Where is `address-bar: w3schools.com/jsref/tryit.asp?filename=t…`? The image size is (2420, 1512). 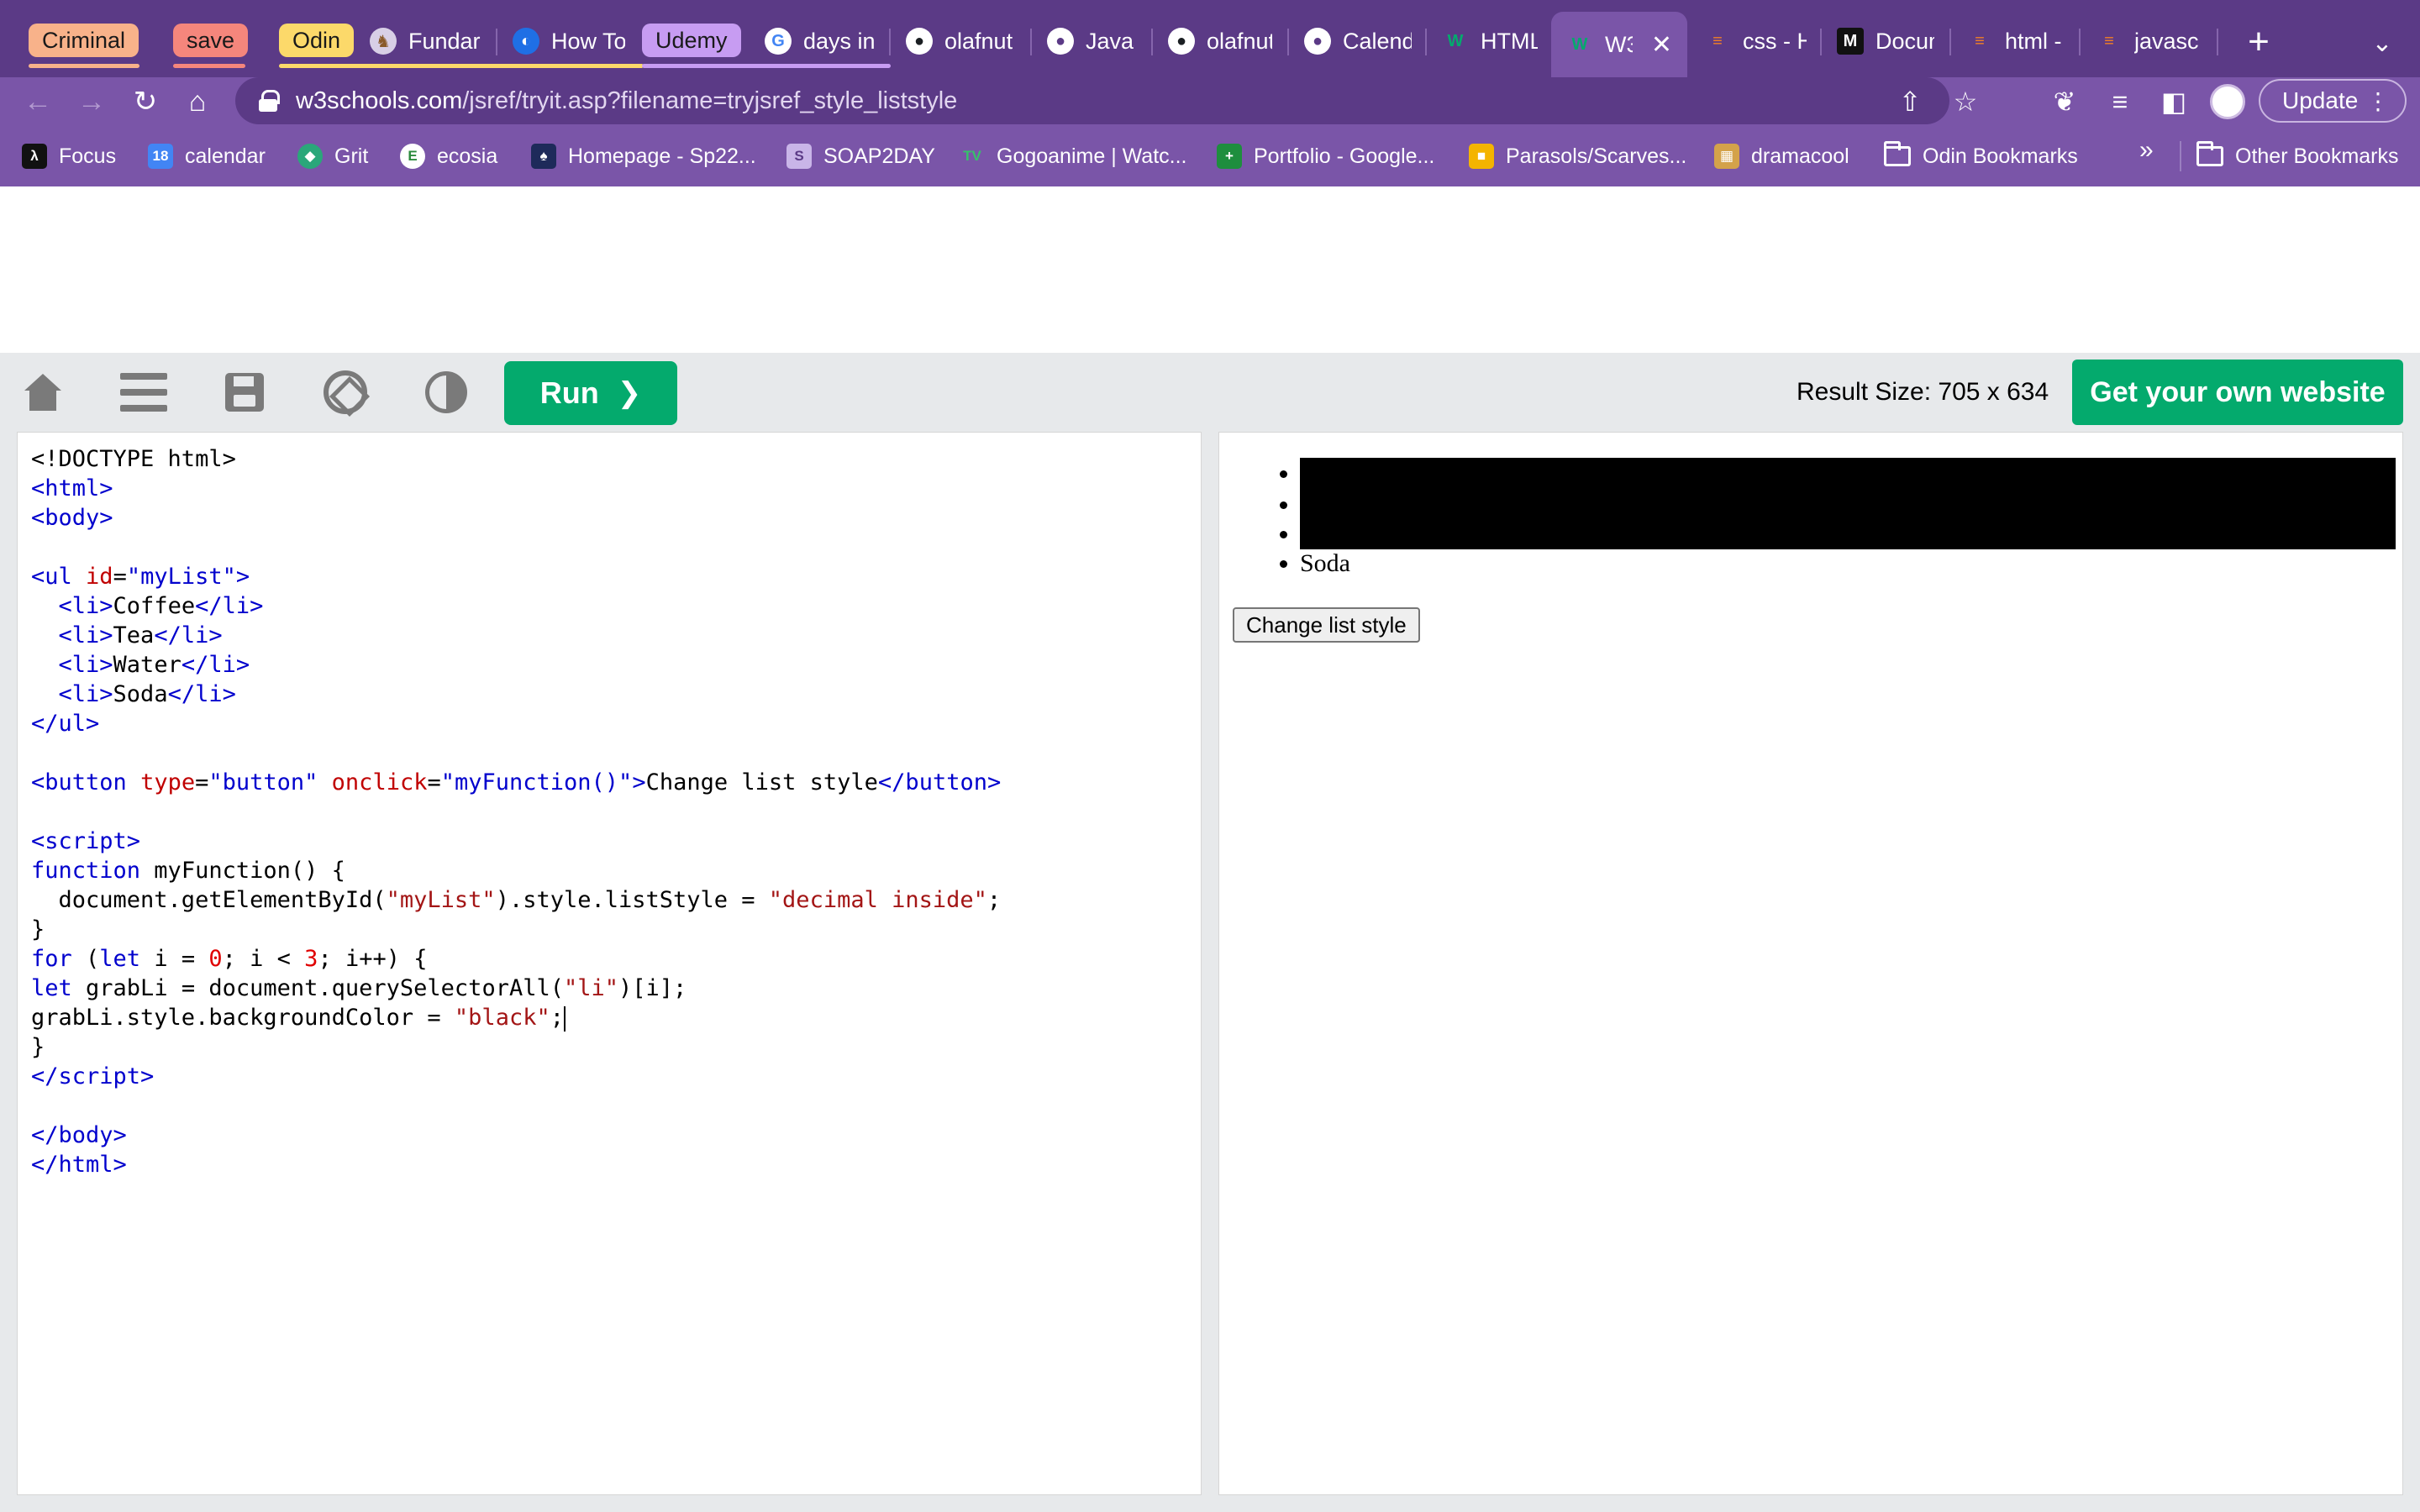
address-bar: w3schools.com/jsref/tryit.asp?filename=t… is located at coordinates (1106, 100).